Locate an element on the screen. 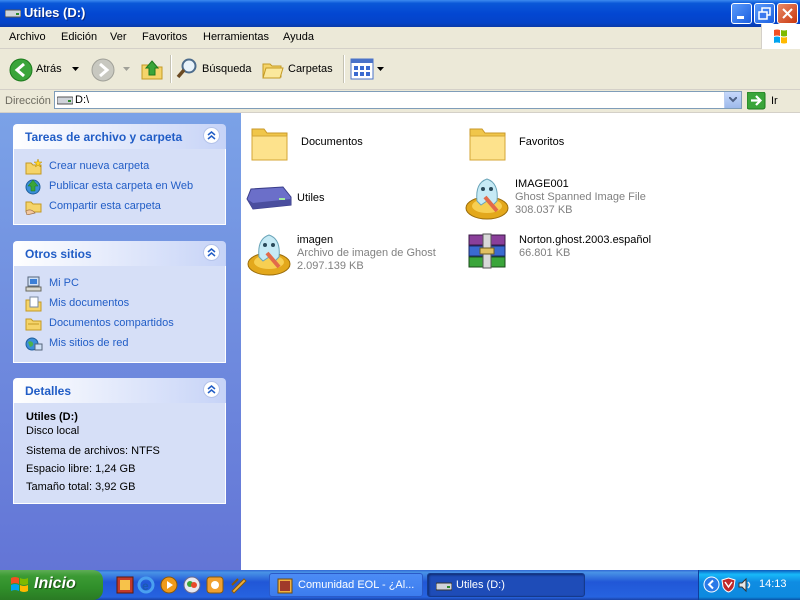 The height and width of the screenshot is (600, 800). address-bar: Dirección D:\ Ir is located at coordinates (400, 101).